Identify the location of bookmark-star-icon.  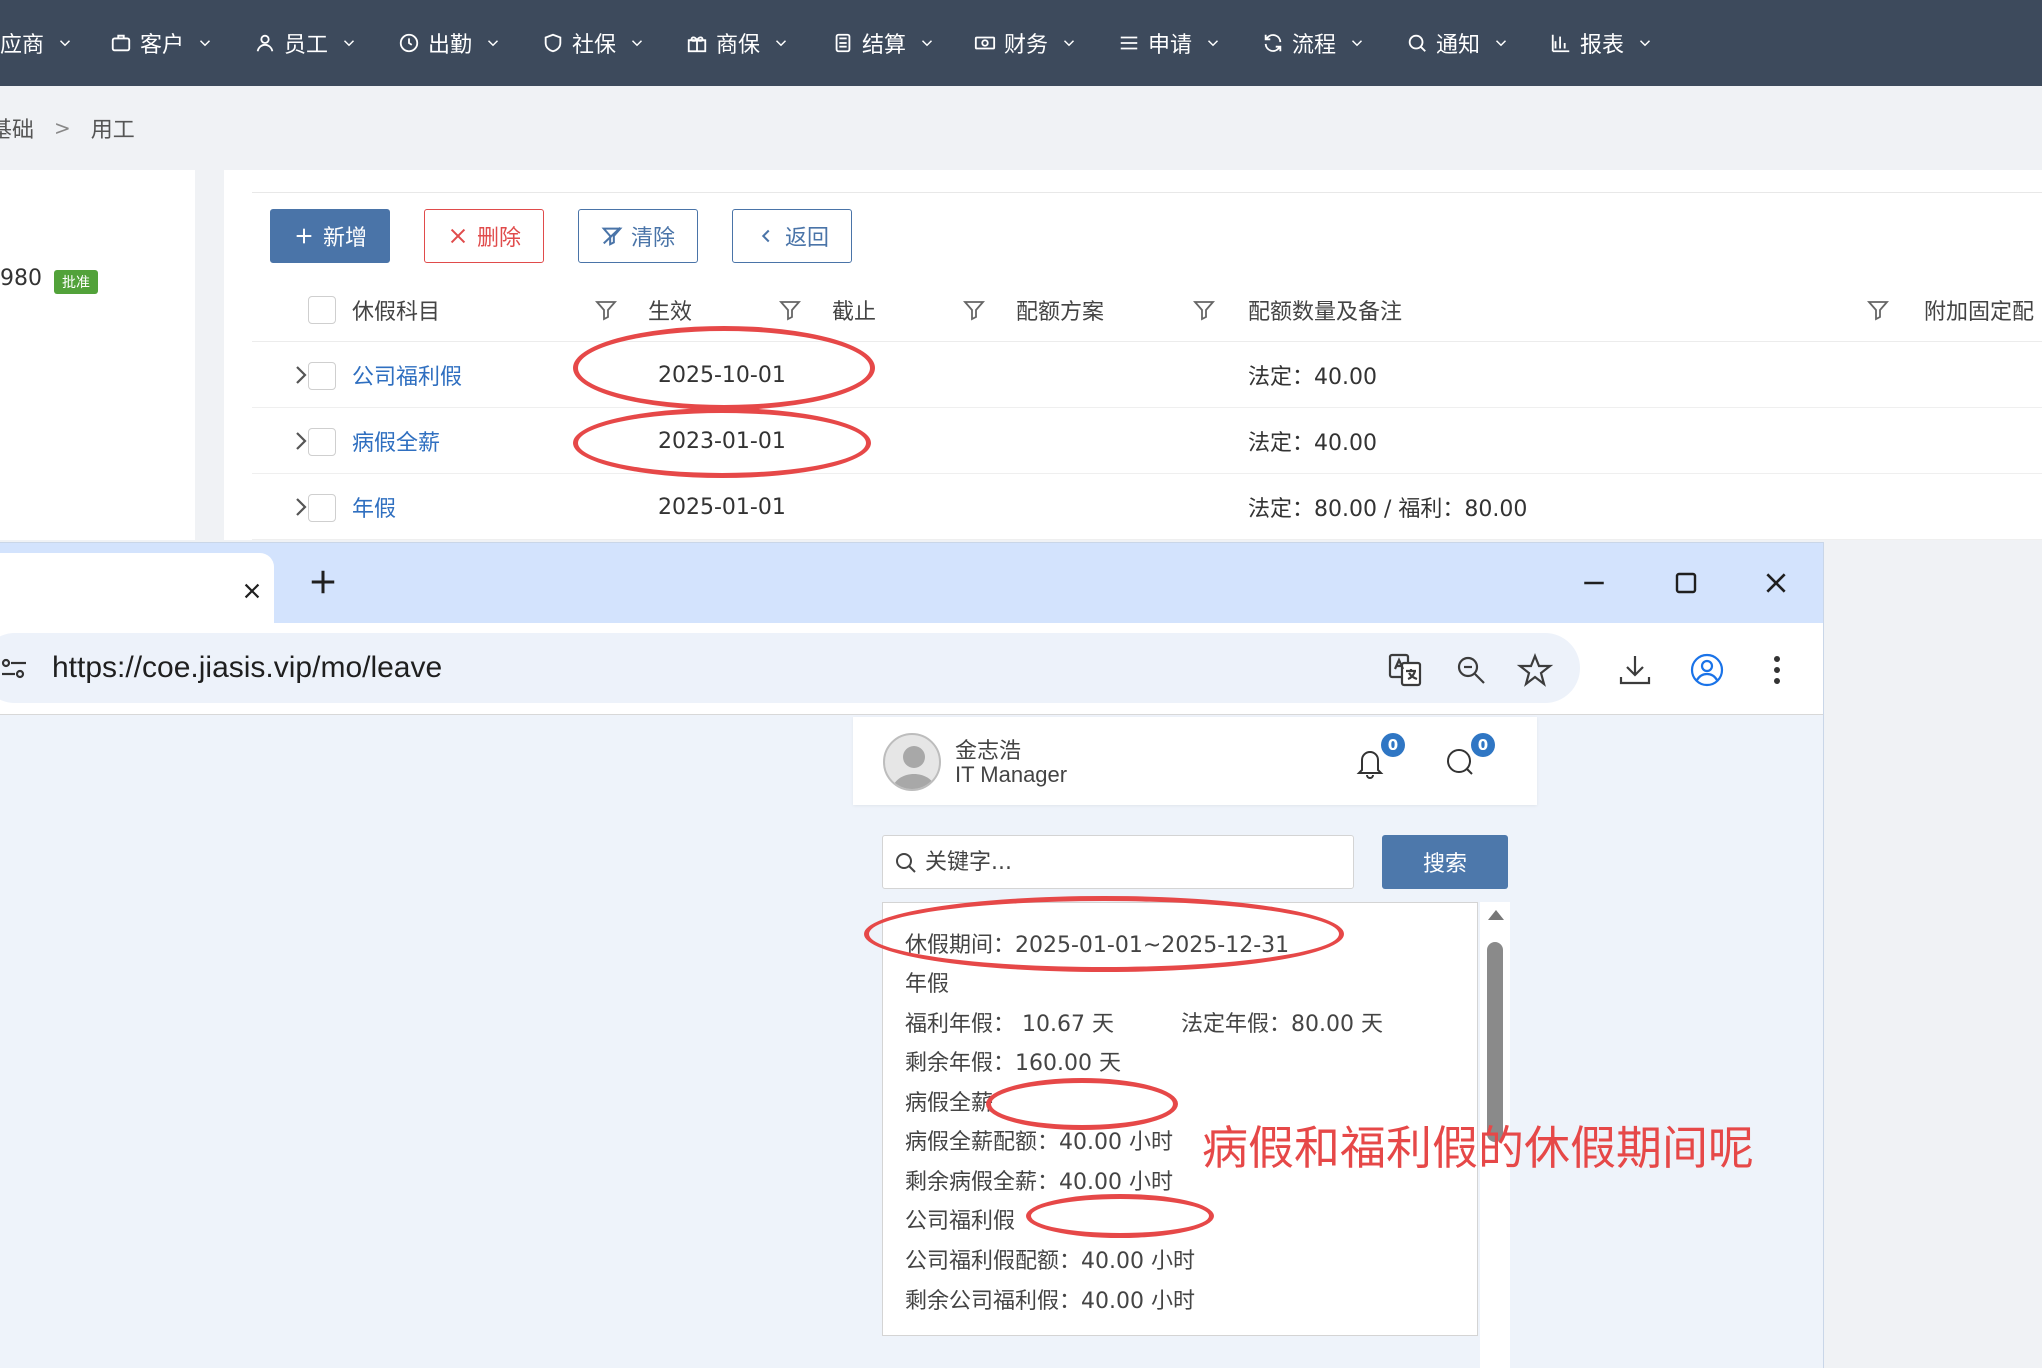
(1535, 670).